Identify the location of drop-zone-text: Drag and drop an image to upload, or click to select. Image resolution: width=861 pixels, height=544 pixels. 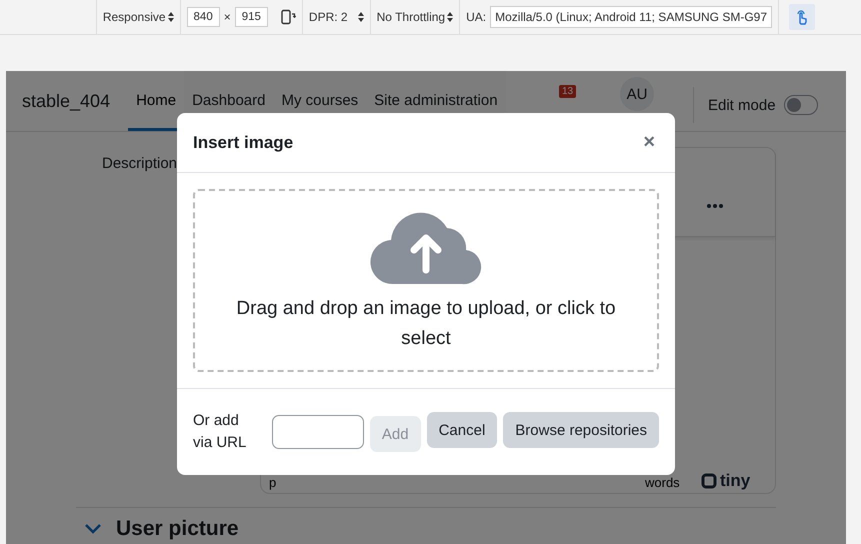
(426, 323).